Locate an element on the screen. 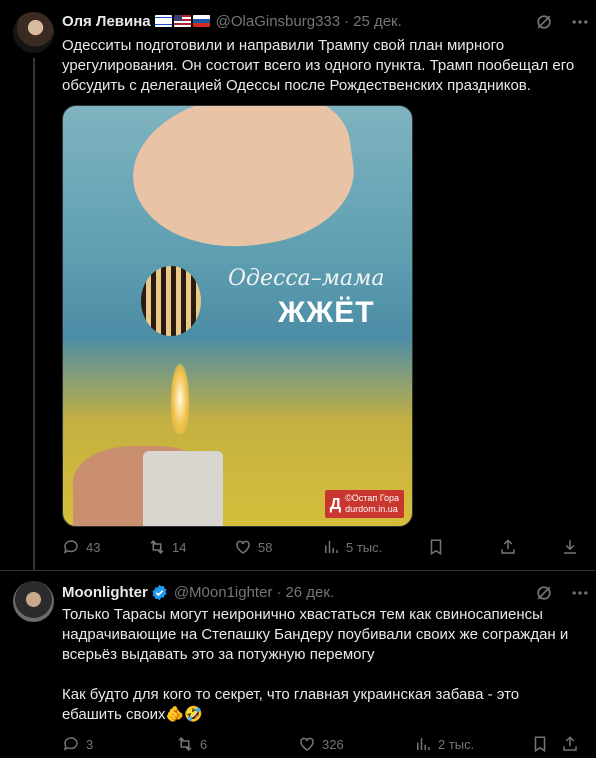 The height and width of the screenshot is (758, 596). repost-button: 14 is located at coordinates (167, 547).